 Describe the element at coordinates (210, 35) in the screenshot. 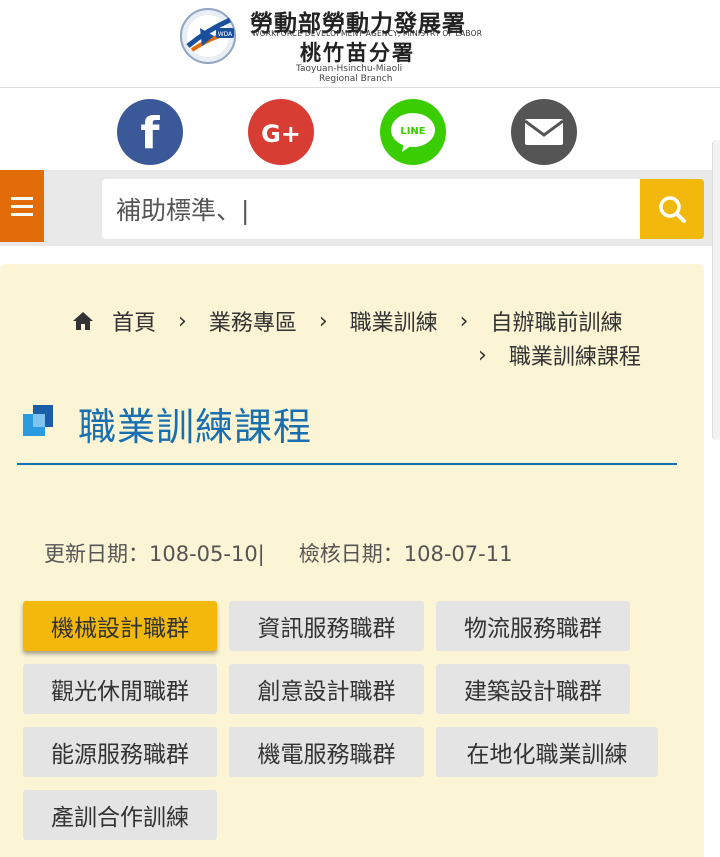

I see `agency-logo: WDA` at that location.